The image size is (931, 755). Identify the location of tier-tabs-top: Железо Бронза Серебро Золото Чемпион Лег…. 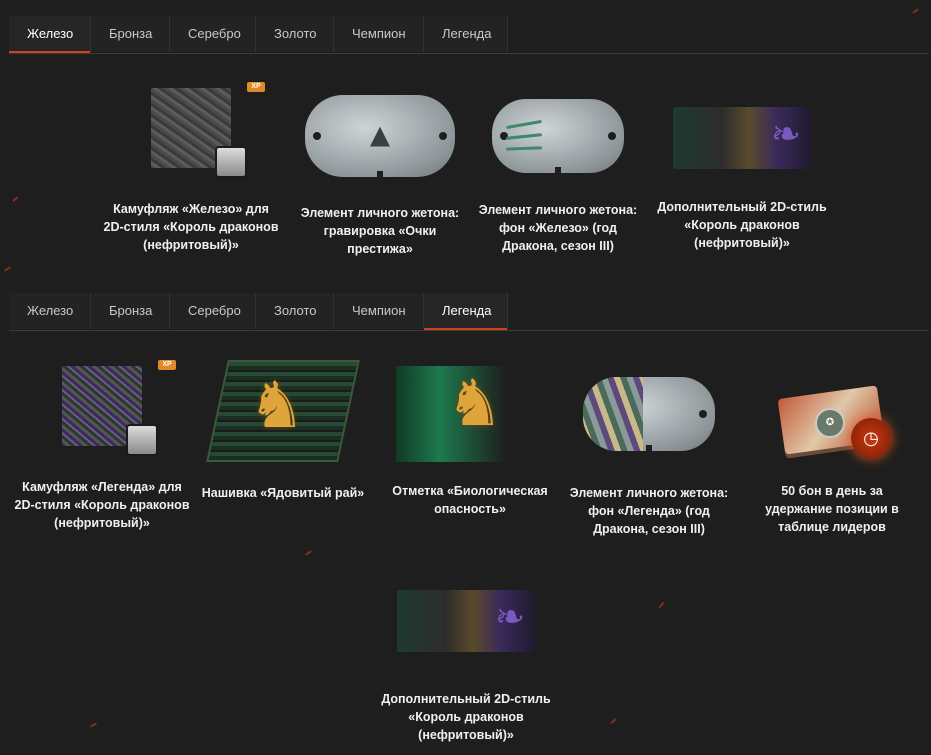
(469, 35).